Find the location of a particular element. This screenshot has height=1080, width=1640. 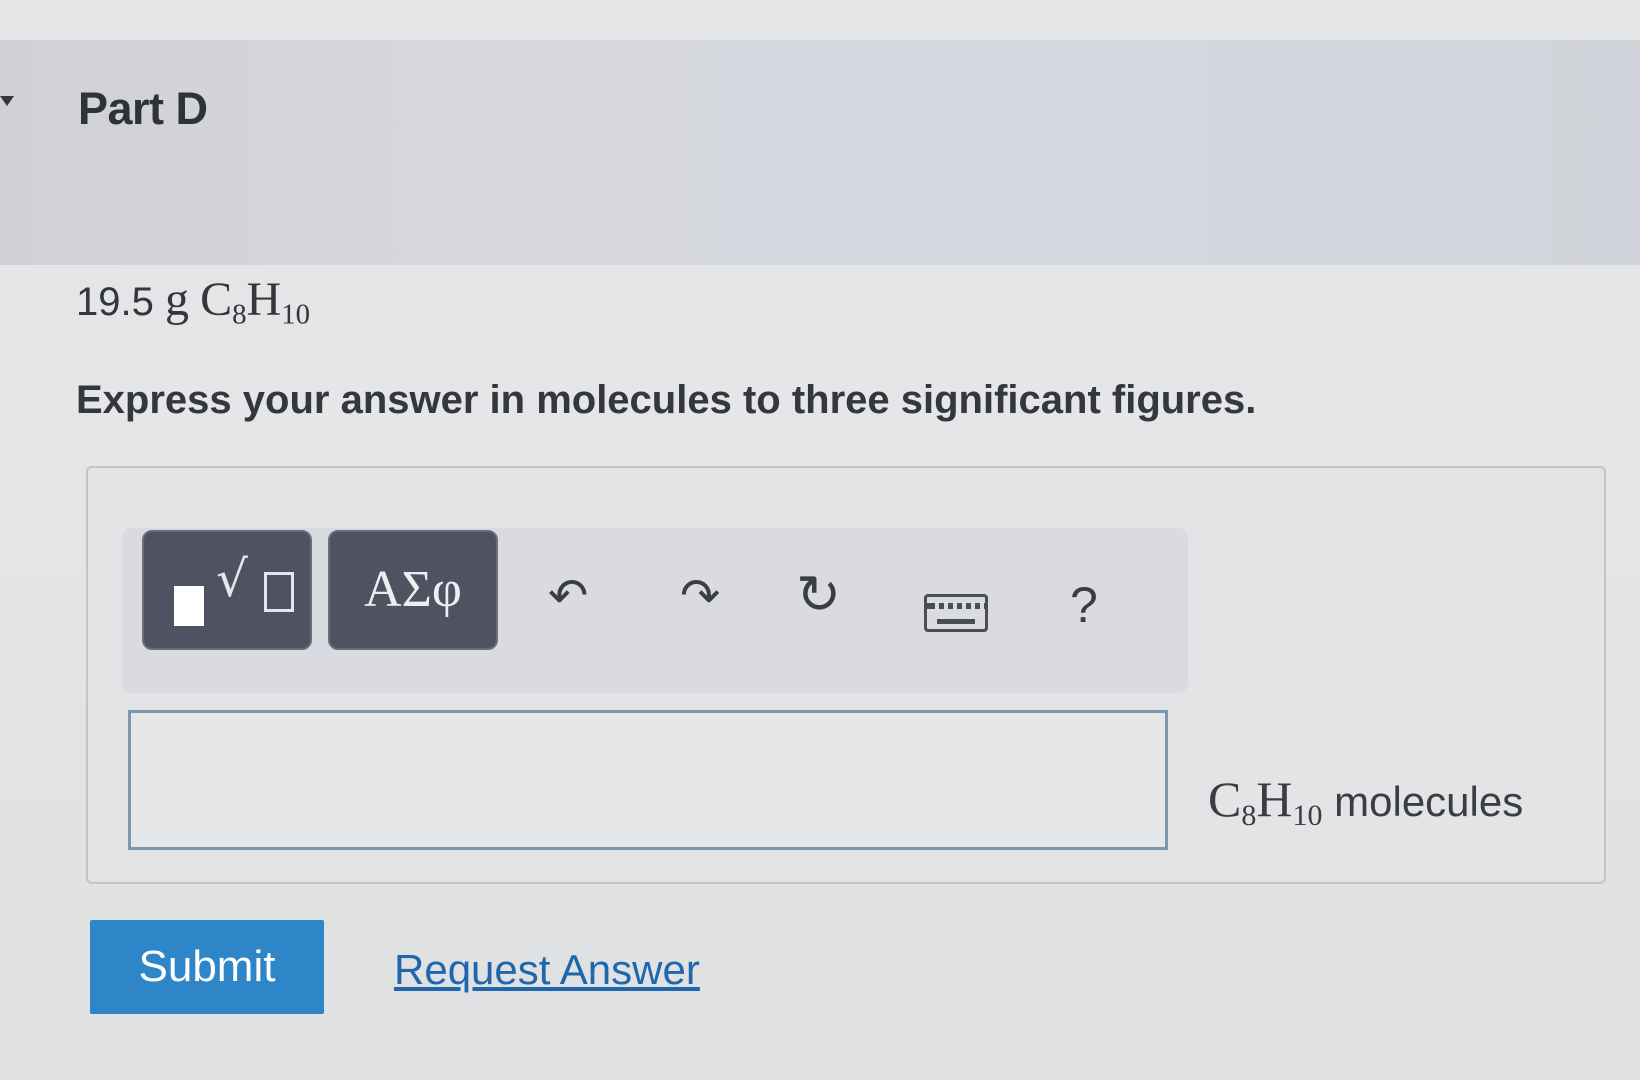

symbols-button: ΑΣφ is located at coordinates (413, 590).